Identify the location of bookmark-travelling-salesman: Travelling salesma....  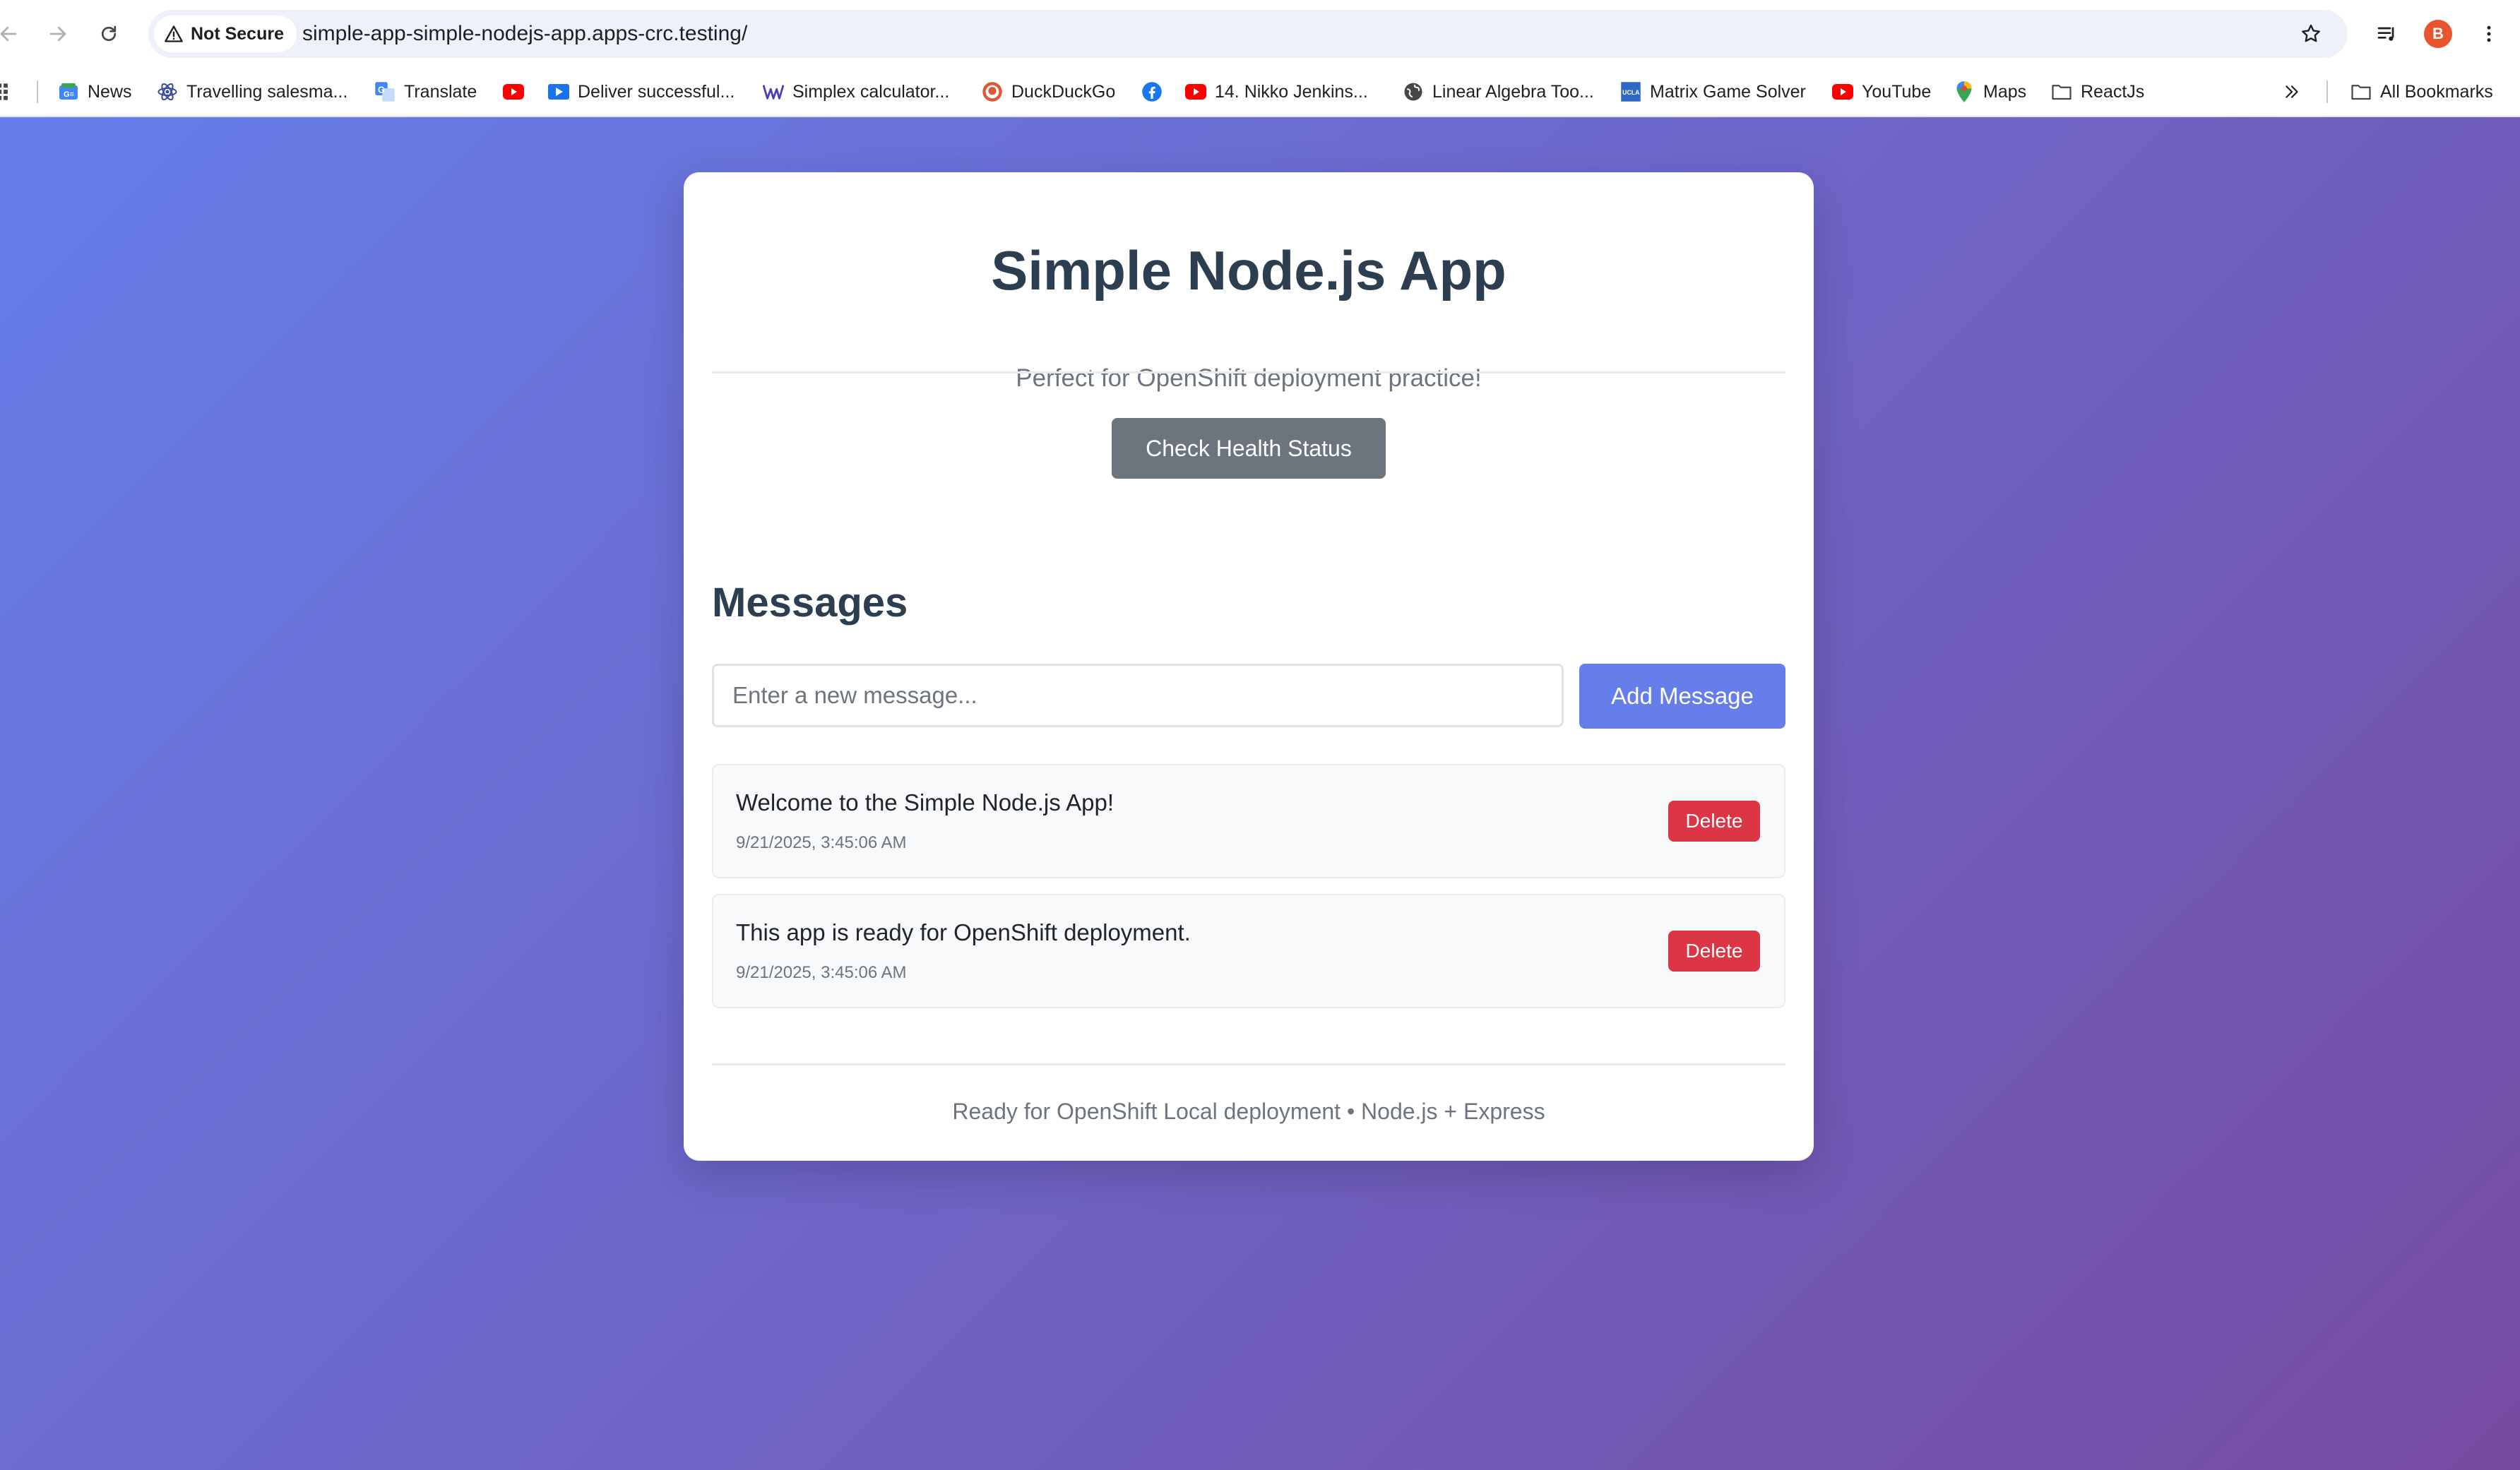
(252, 91).